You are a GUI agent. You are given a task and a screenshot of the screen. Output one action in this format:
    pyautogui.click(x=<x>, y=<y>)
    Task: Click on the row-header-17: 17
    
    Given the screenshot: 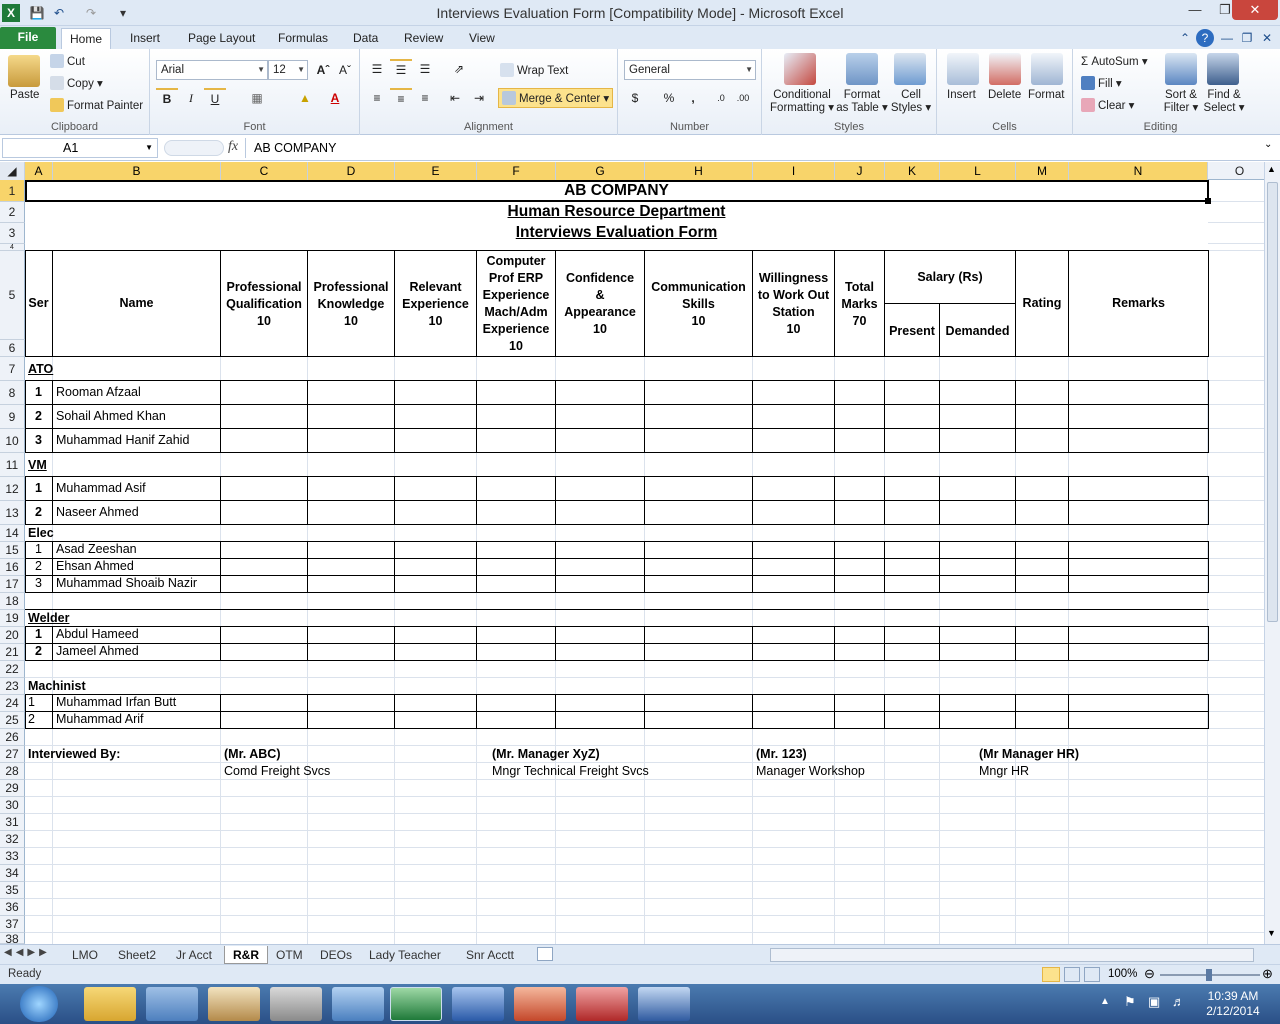 What is the action you would take?
    pyautogui.click(x=12, y=584)
    